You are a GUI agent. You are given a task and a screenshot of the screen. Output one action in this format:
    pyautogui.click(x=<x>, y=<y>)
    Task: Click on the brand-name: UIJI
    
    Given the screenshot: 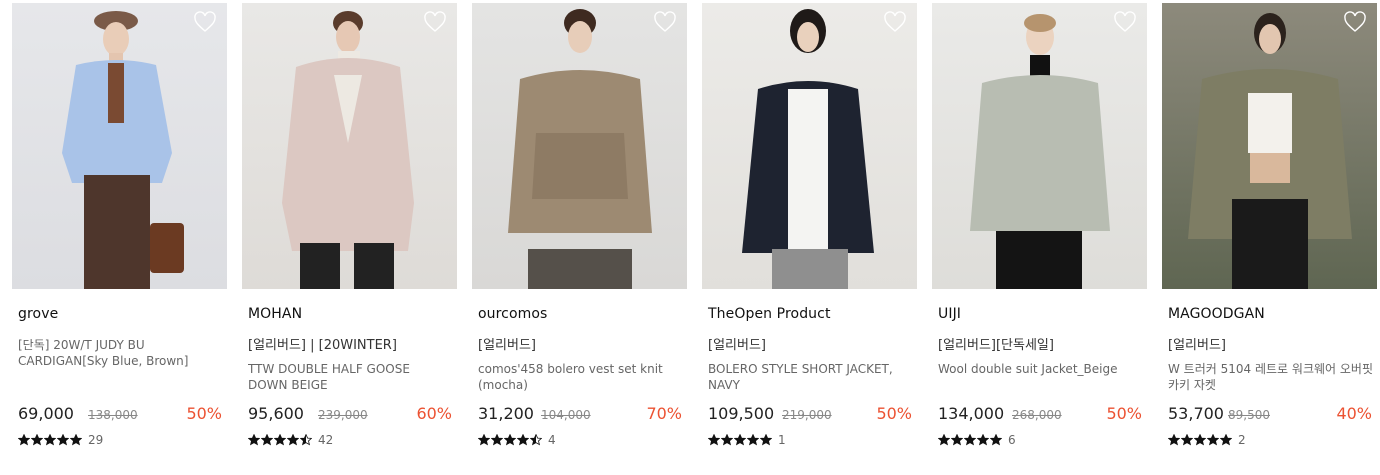 What is the action you would take?
    pyautogui.click(x=949, y=314)
    